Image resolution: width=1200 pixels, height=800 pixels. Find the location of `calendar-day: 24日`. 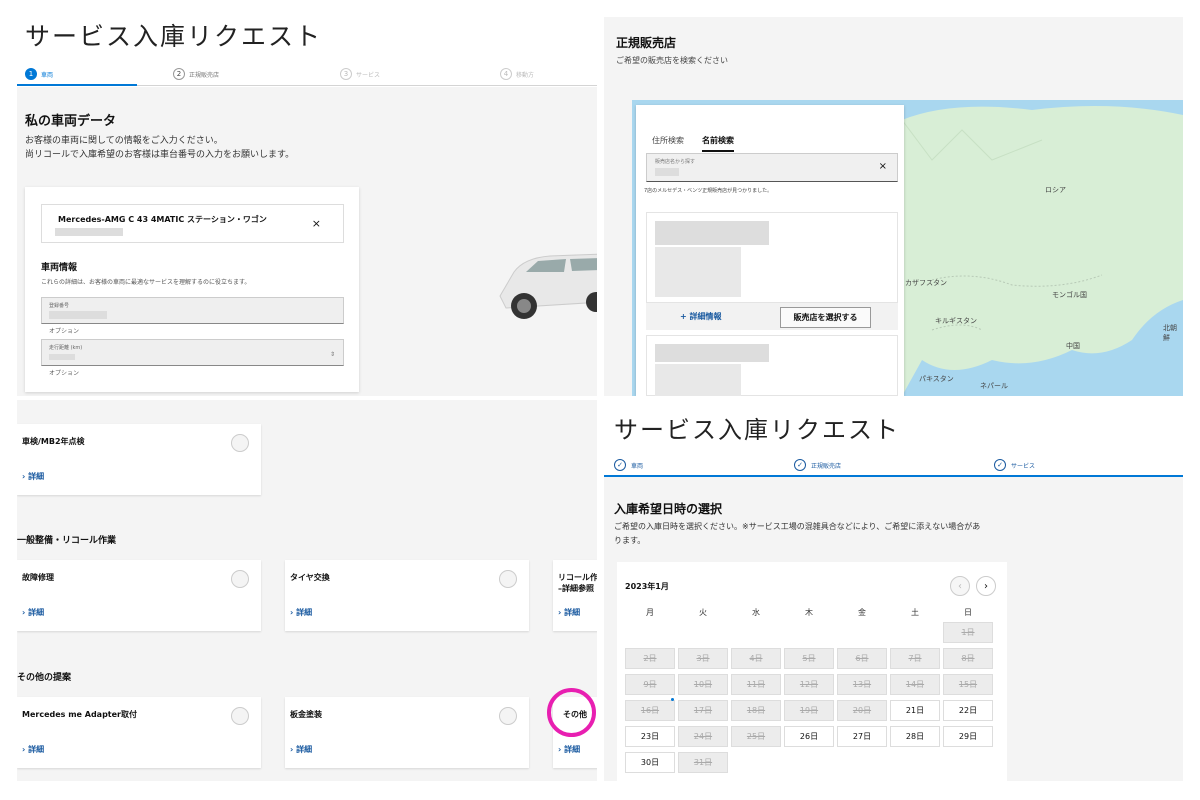

calendar-day: 24日 is located at coordinates (703, 736).